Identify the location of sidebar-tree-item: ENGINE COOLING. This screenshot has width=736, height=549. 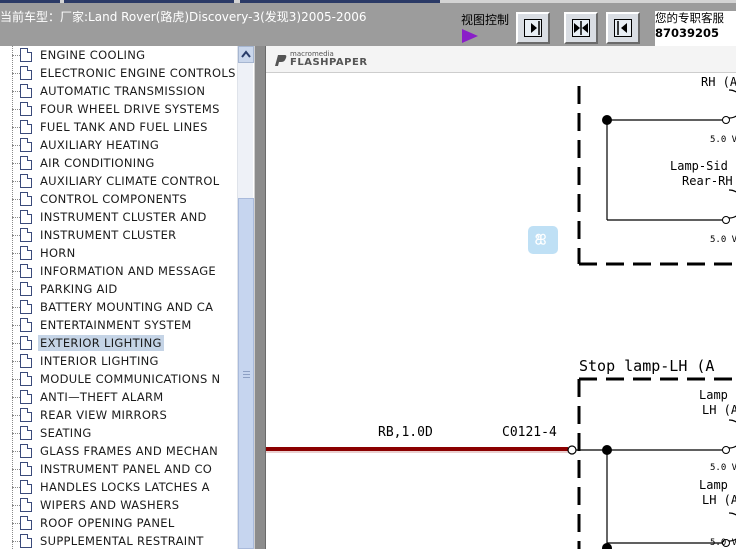
(126, 55).